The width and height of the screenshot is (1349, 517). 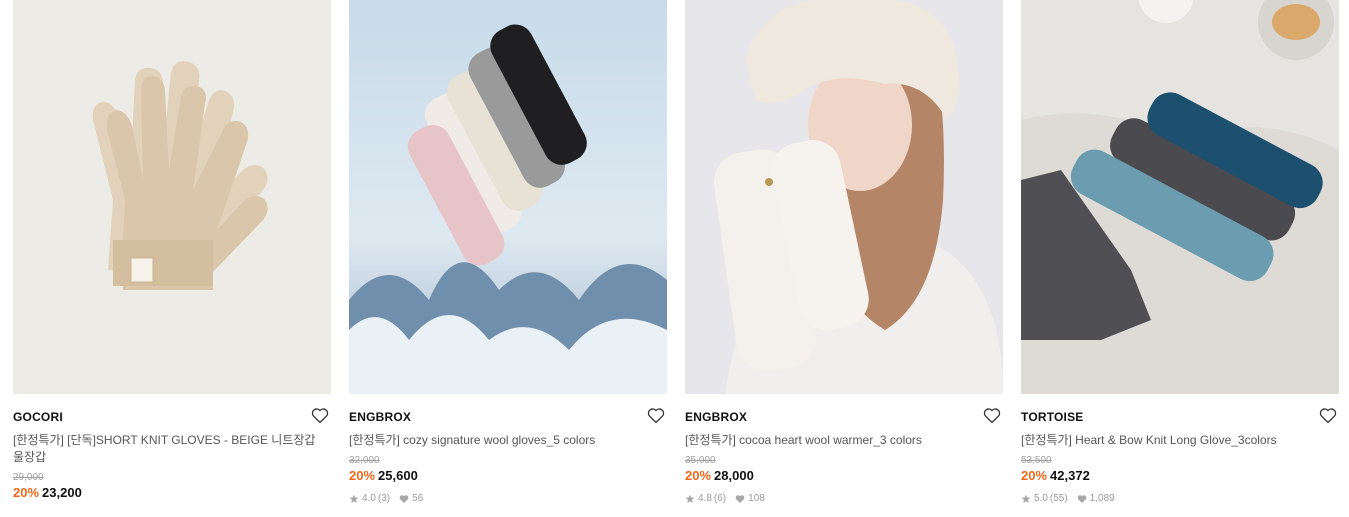 What do you see at coordinates (418, 498) in the screenshot?
I see `like-count: 56` at bounding box center [418, 498].